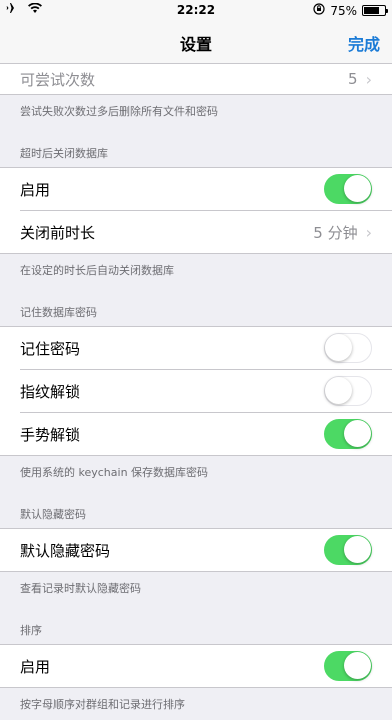 The width and height of the screenshot is (392, 720). What do you see at coordinates (353, 79) in the screenshot?
I see `attempts-value: 5` at bounding box center [353, 79].